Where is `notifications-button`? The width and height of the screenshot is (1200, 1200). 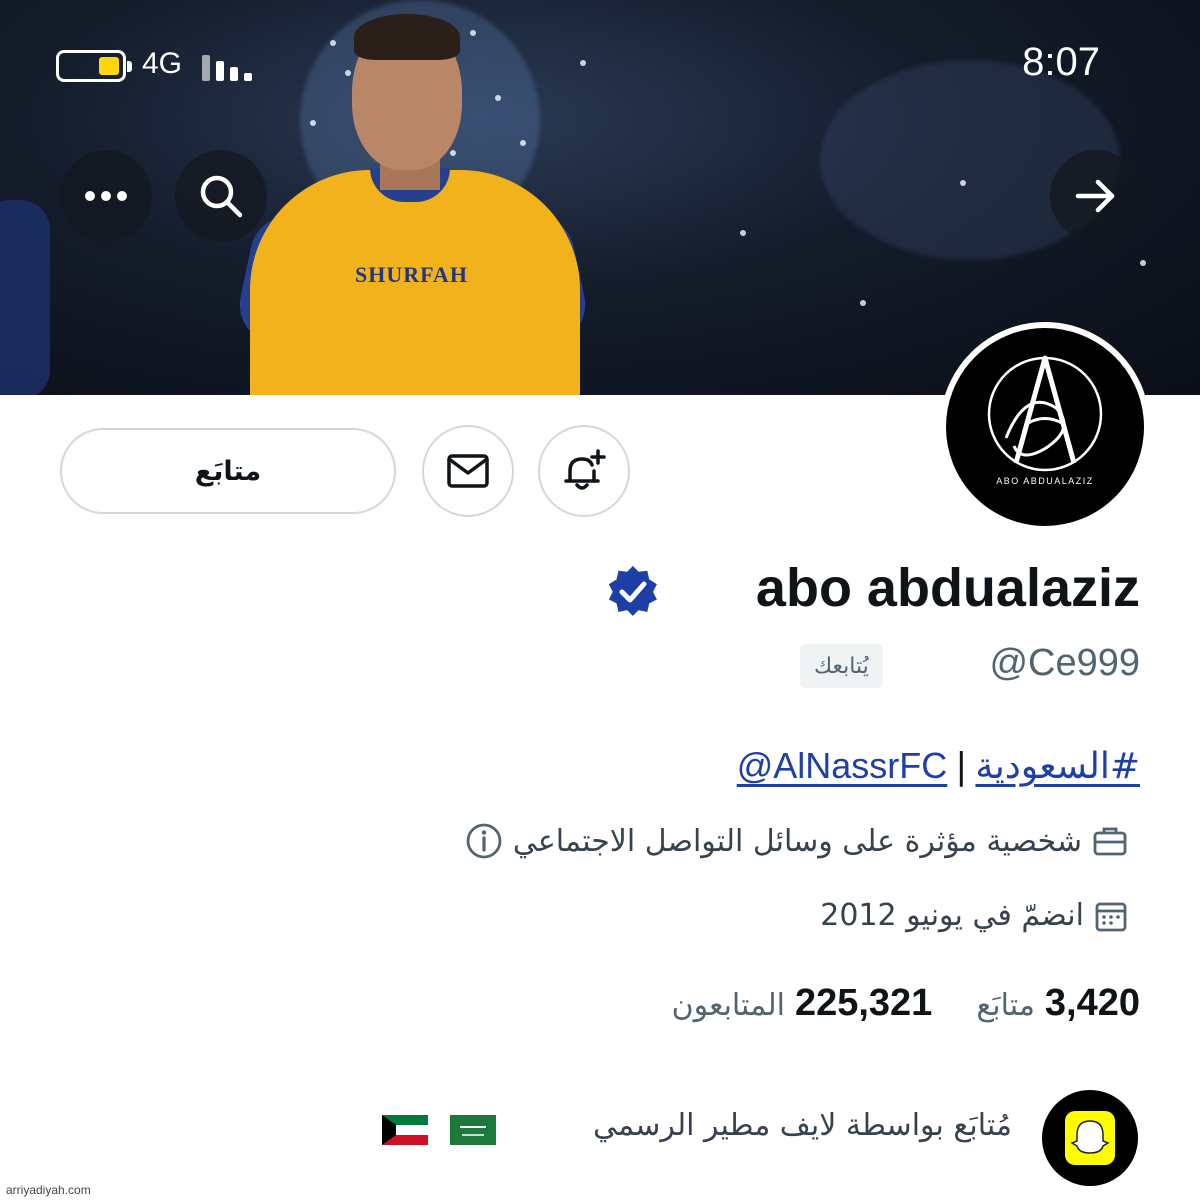
notifications-button is located at coordinates (584, 471).